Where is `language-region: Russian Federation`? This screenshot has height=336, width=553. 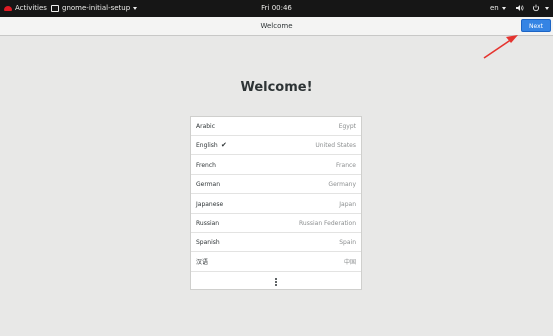
language-region: Russian Federation is located at coordinates (327, 223).